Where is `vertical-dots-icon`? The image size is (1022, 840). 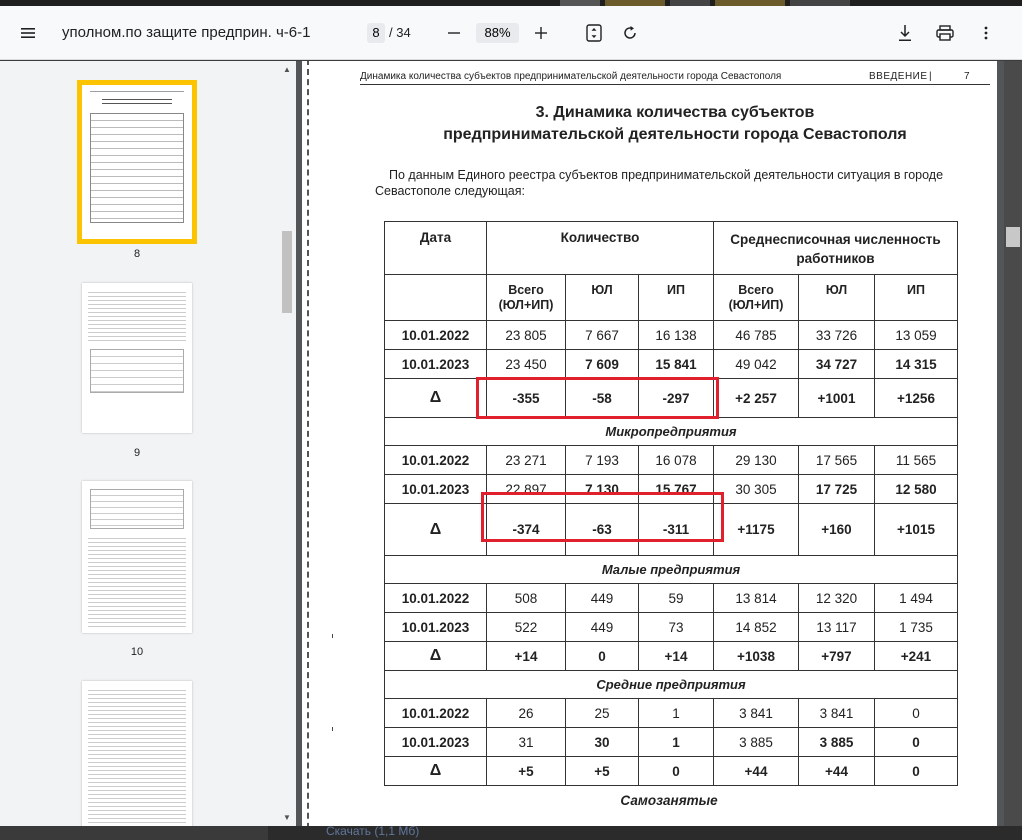 vertical-dots-icon is located at coordinates (986, 33).